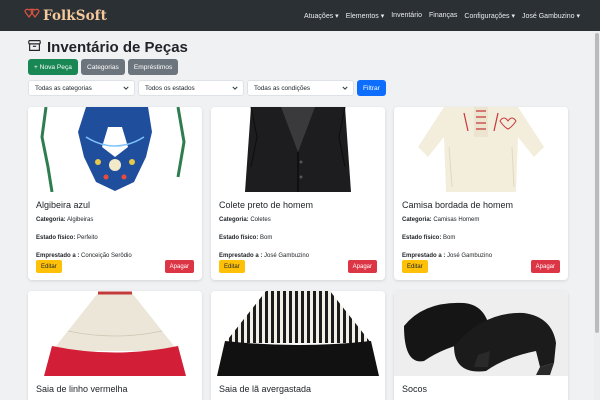  I want to click on brand: FolkSoft, so click(65, 16).